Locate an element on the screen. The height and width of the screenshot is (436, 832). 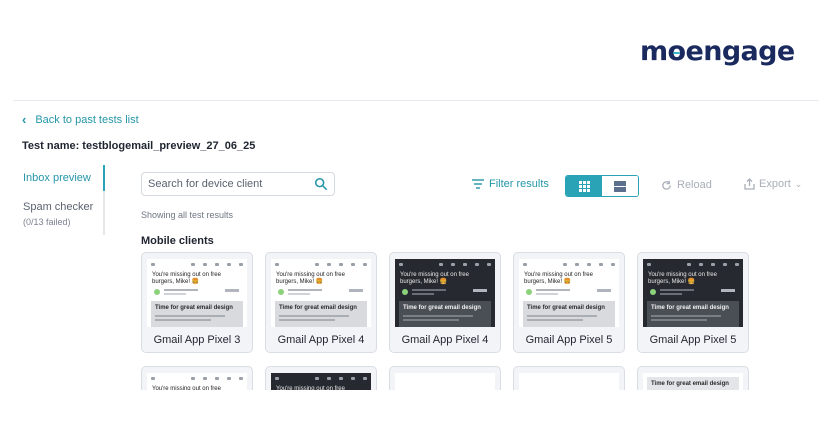
grid-view-button is located at coordinates (584, 186).